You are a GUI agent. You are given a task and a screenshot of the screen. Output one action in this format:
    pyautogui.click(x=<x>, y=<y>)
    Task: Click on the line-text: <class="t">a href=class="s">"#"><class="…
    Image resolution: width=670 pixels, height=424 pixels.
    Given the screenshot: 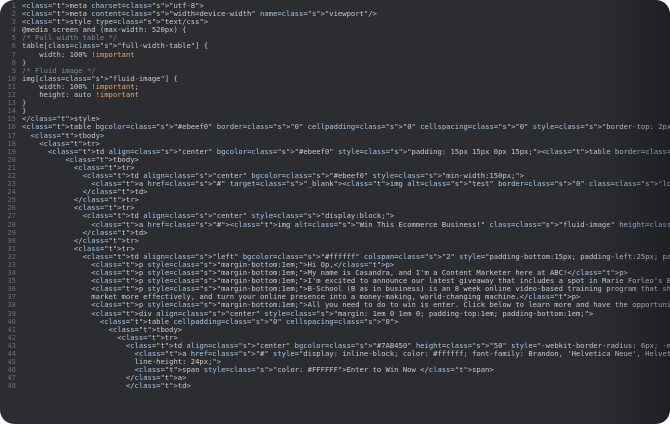 What is the action you would take?
    pyautogui.click(x=346, y=224)
    